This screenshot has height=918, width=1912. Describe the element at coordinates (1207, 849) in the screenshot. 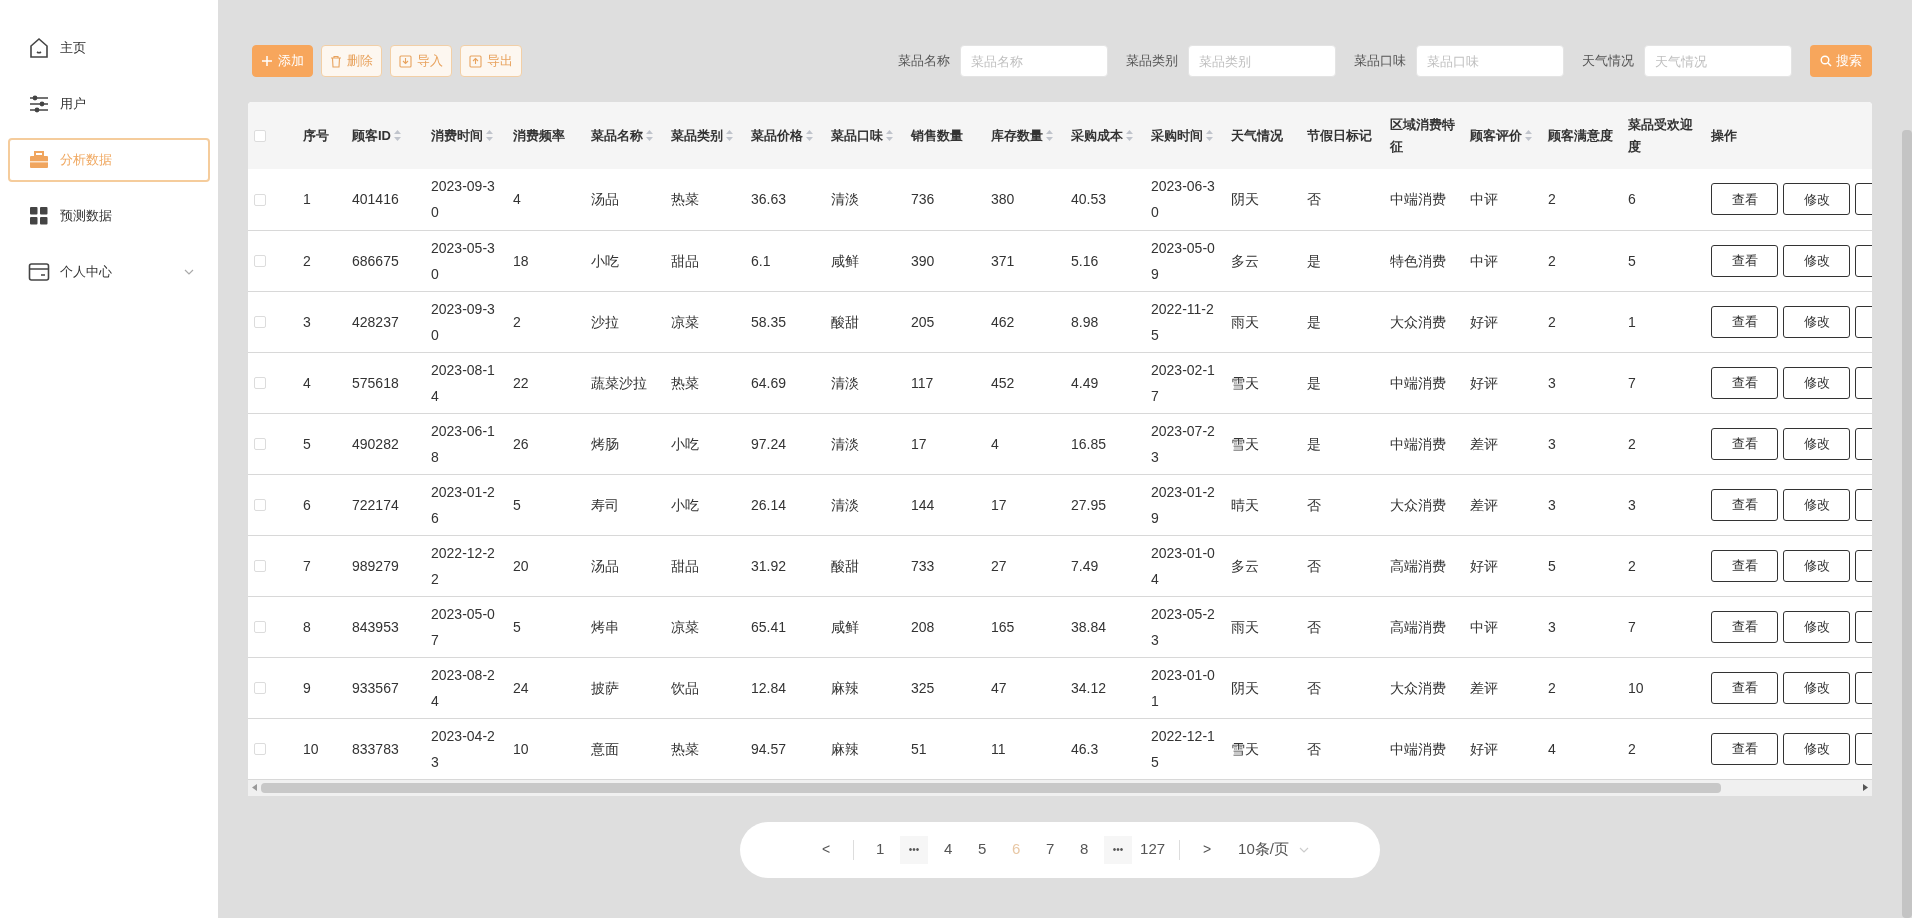

I see `next-page-button: >` at that location.